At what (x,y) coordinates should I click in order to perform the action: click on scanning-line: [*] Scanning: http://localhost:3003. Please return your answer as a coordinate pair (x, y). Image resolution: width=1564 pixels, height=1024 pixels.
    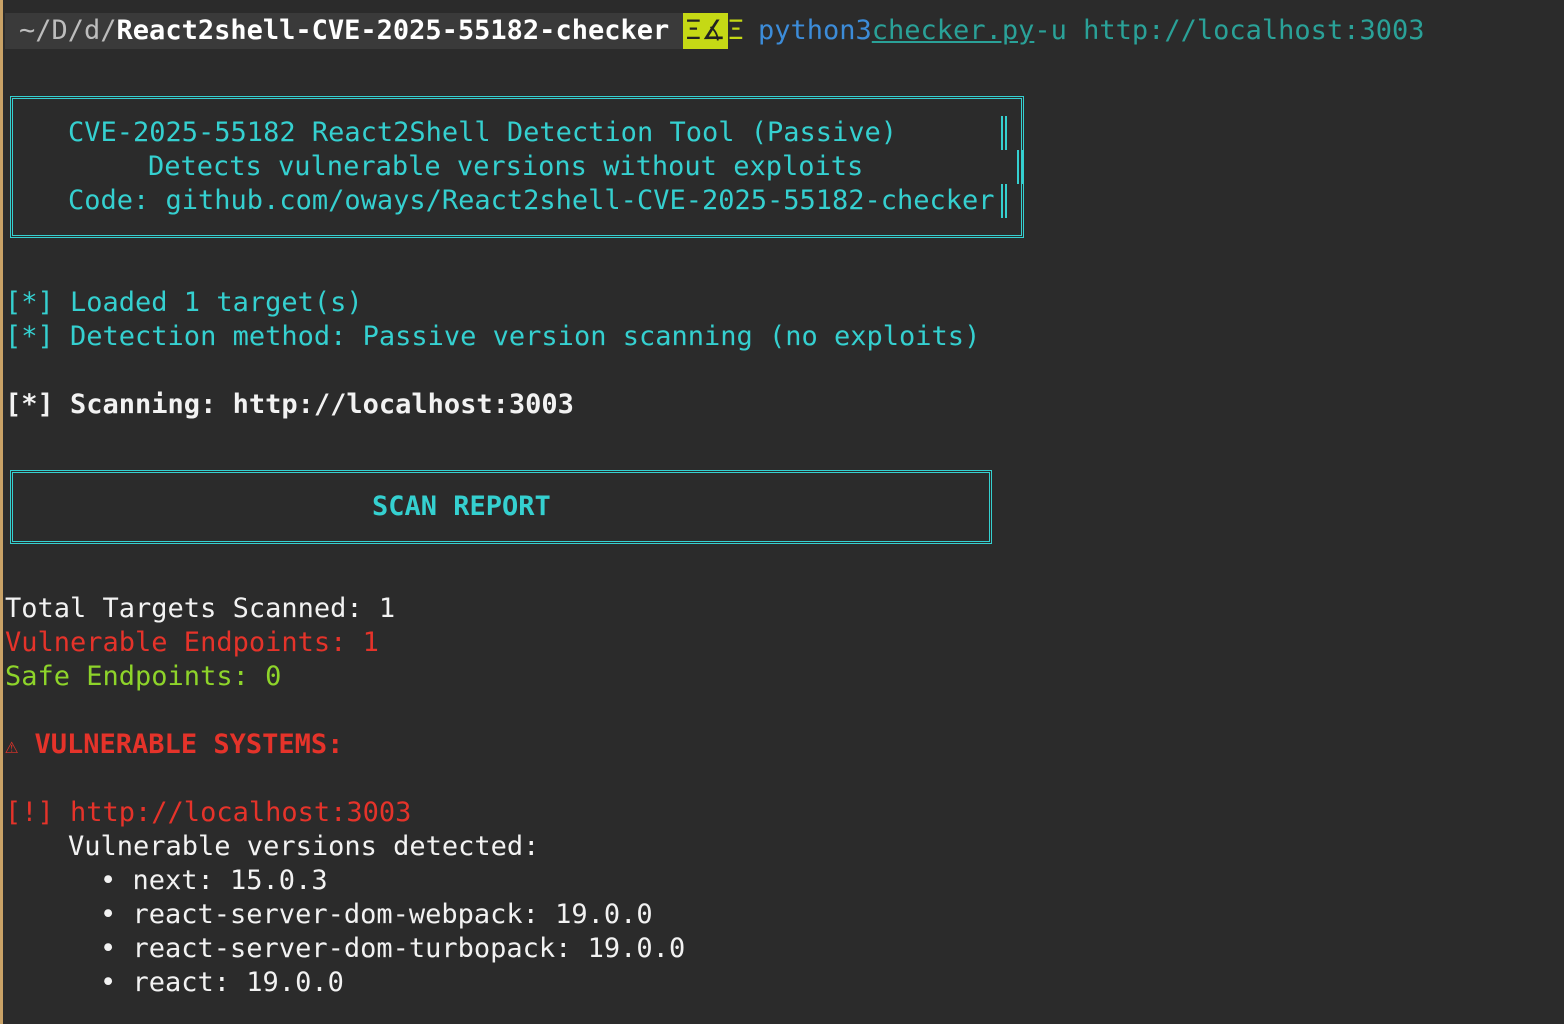
    Looking at the image, I should click on (289, 404).